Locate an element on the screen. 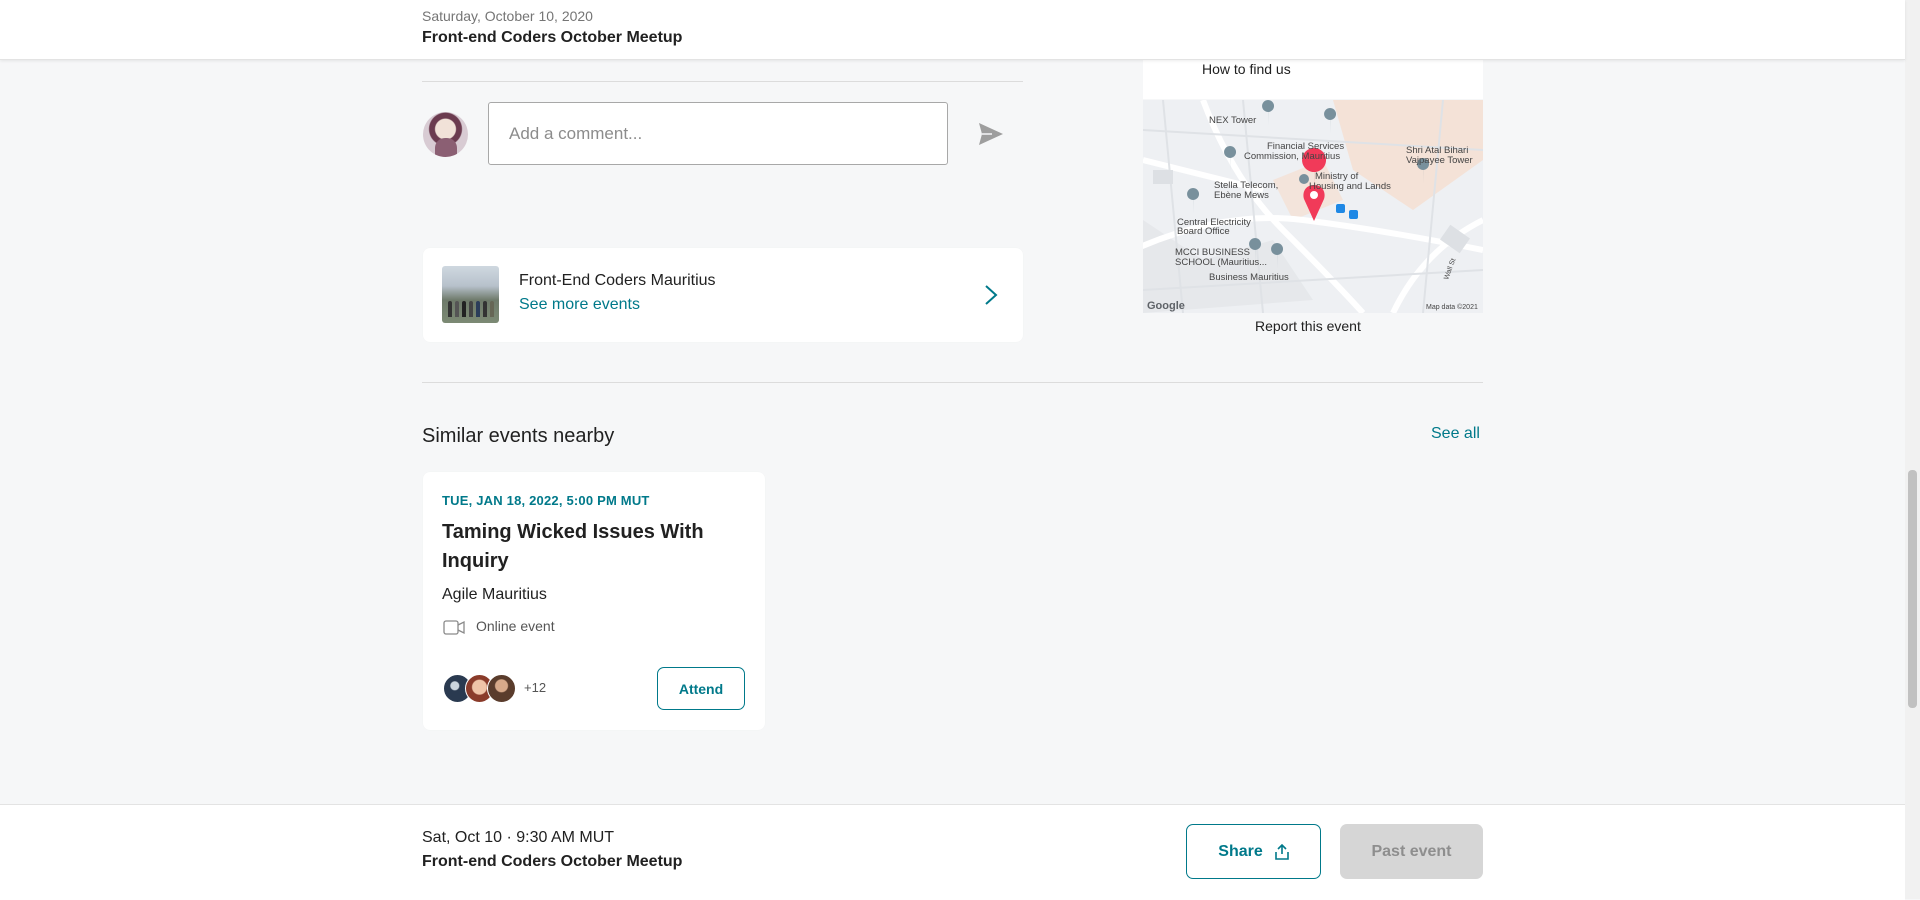 The height and width of the screenshot is (900, 1920). map-label-nex: NEX Tower is located at coordinates (1232, 120).